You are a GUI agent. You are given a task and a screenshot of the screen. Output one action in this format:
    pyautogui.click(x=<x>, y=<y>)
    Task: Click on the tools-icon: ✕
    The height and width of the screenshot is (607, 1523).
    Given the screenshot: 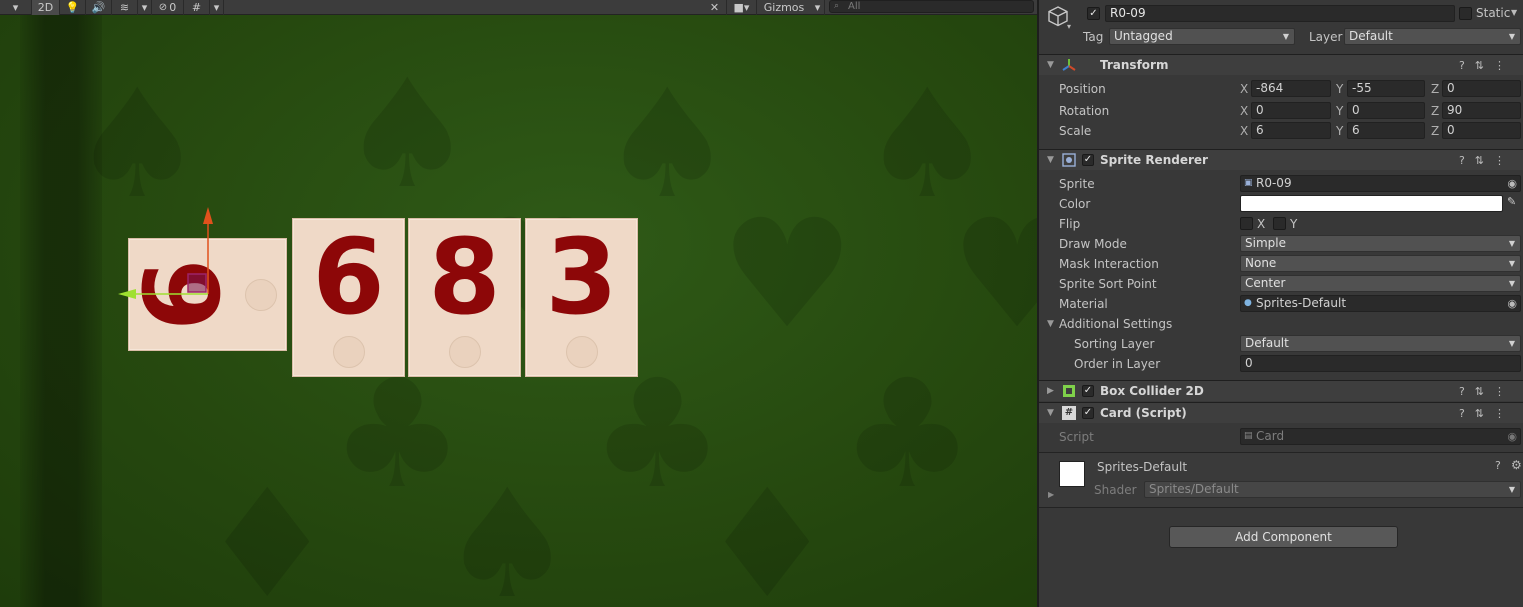 What is the action you would take?
    pyautogui.click(x=715, y=7)
    